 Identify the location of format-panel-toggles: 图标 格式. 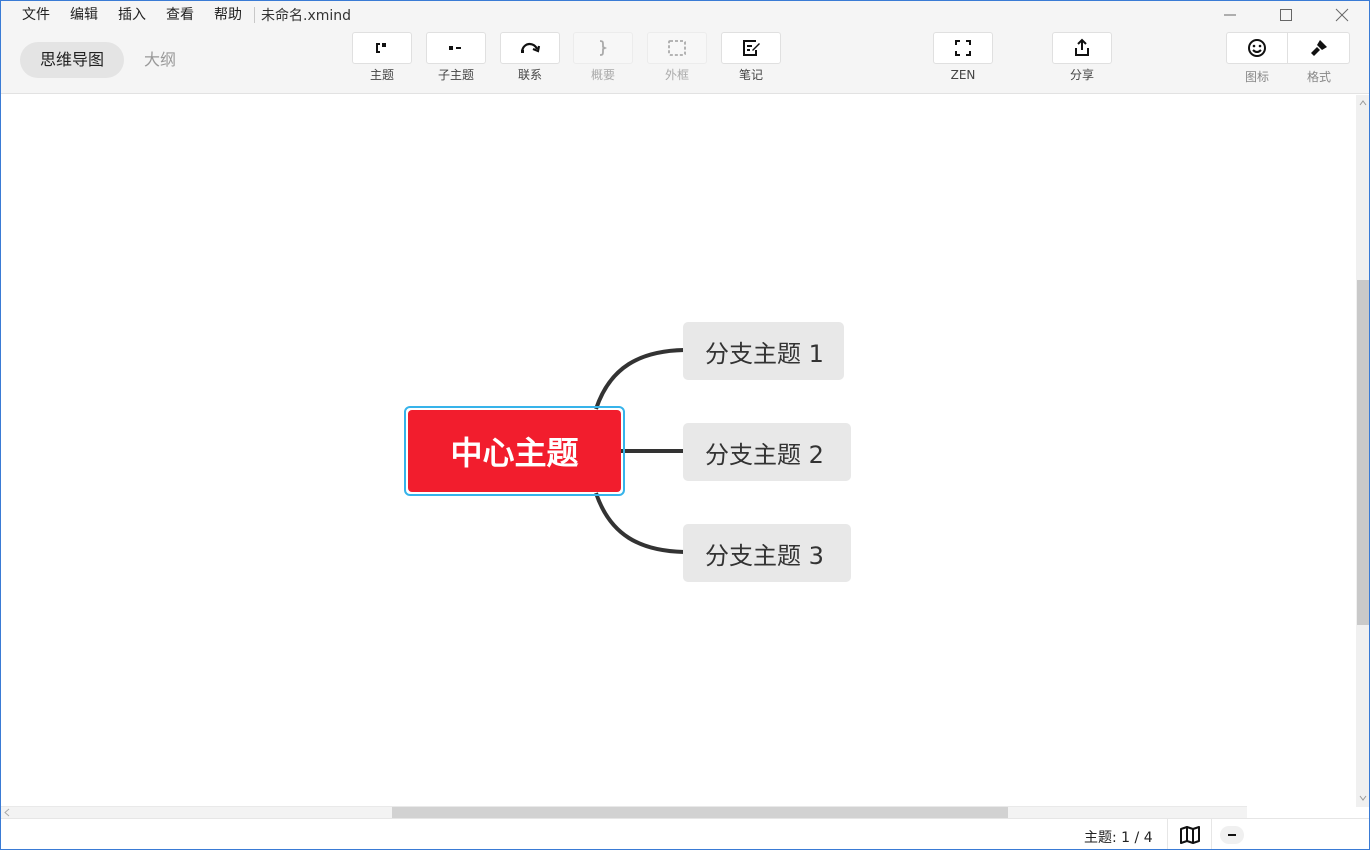
(1288, 58).